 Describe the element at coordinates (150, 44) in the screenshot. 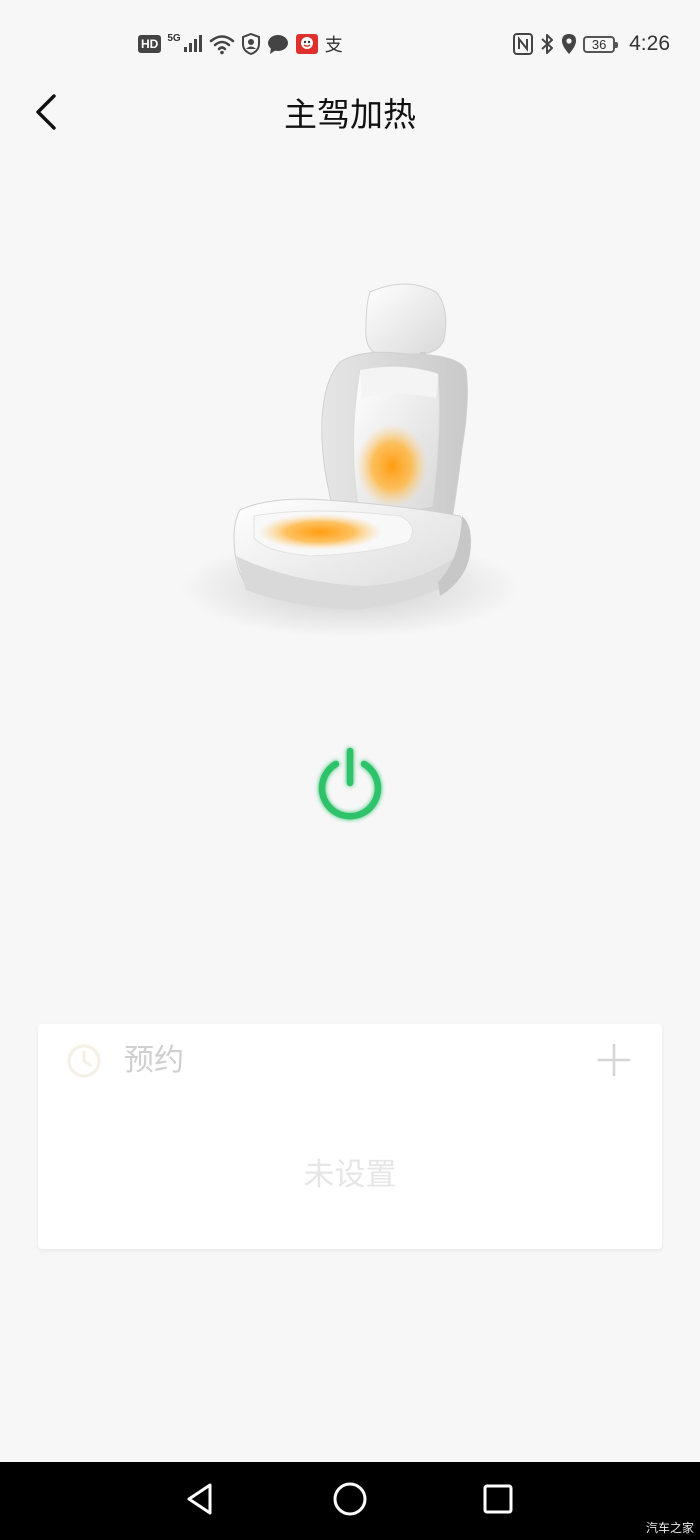

I see `hd-icon: HD` at that location.